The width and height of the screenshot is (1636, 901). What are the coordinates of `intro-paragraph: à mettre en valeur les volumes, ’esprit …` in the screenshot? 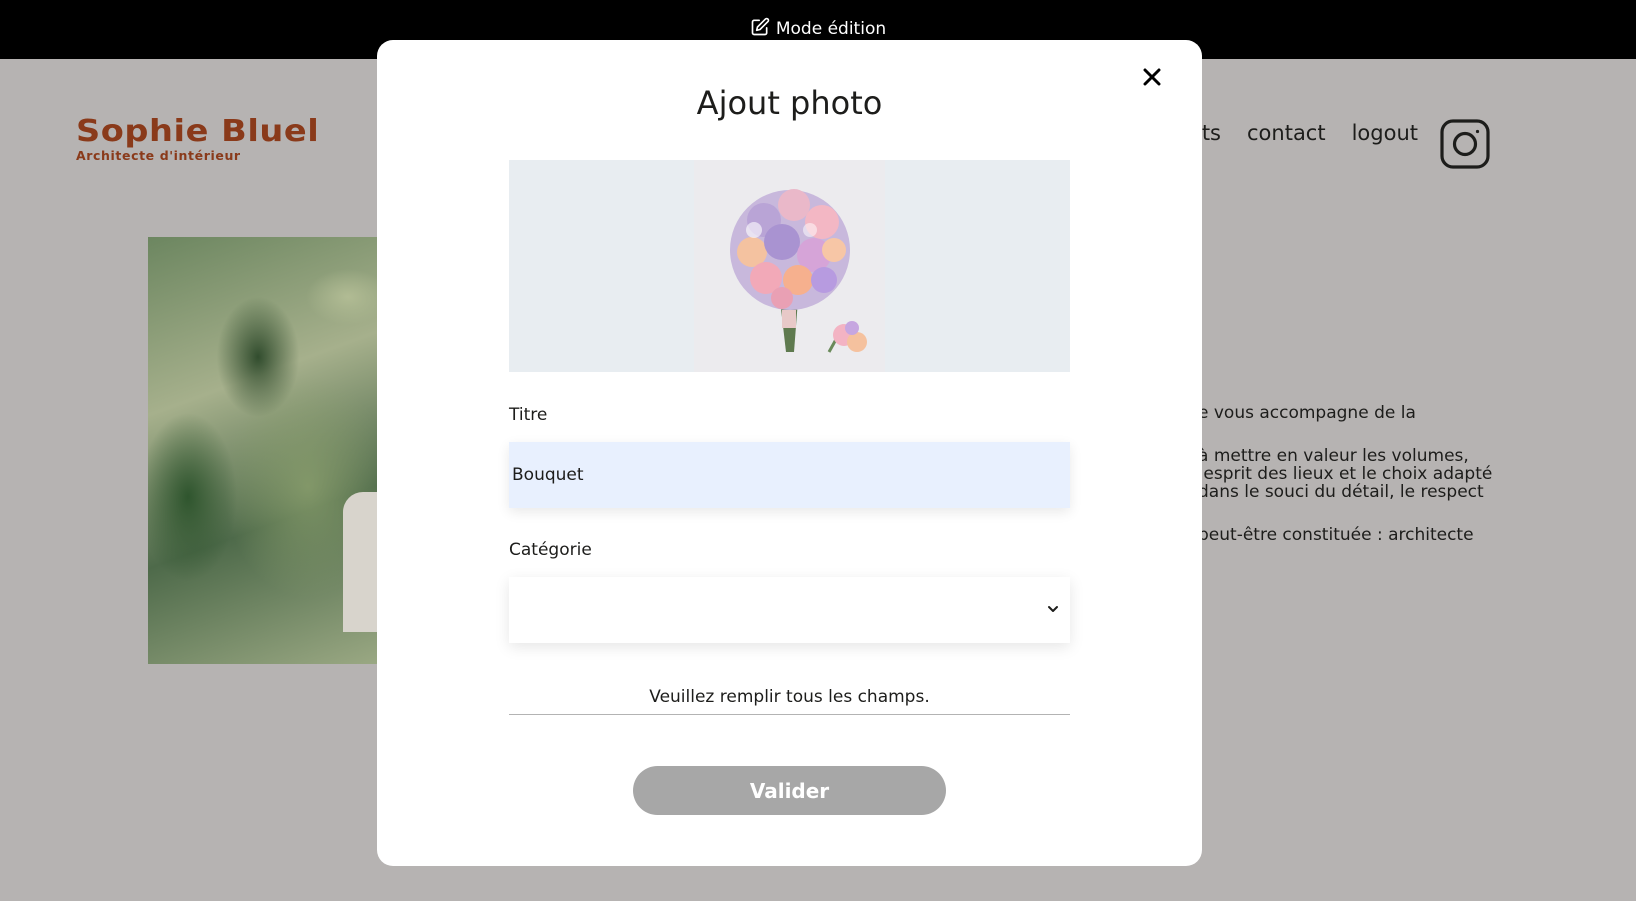 It's located at (1345, 474).